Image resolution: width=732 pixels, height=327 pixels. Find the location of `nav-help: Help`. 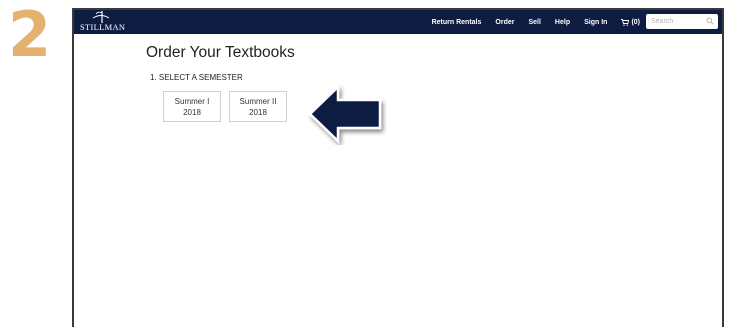

nav-help: Help is located at coordinates (562, 22).